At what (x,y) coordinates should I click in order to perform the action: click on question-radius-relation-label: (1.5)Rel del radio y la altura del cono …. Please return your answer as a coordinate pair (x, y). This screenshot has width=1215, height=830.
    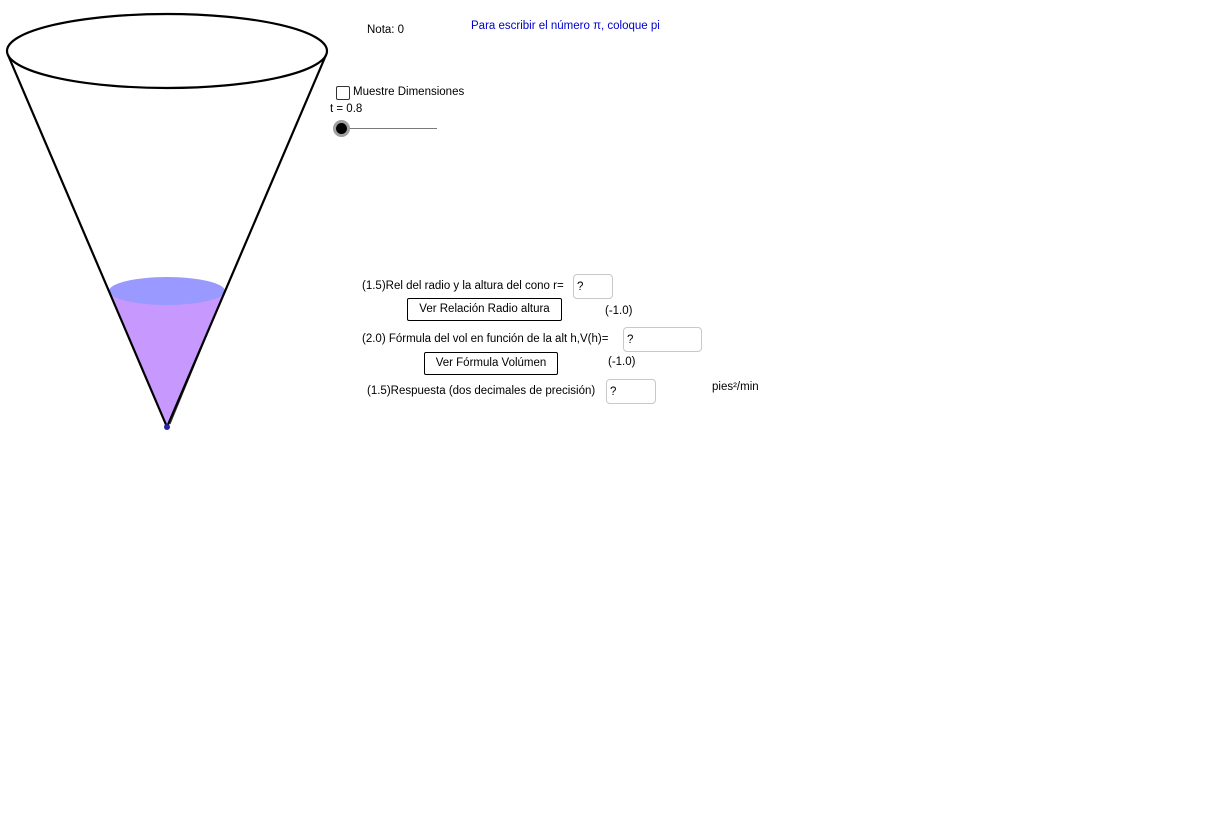
    Looking at the image, I should click on (463, 286).